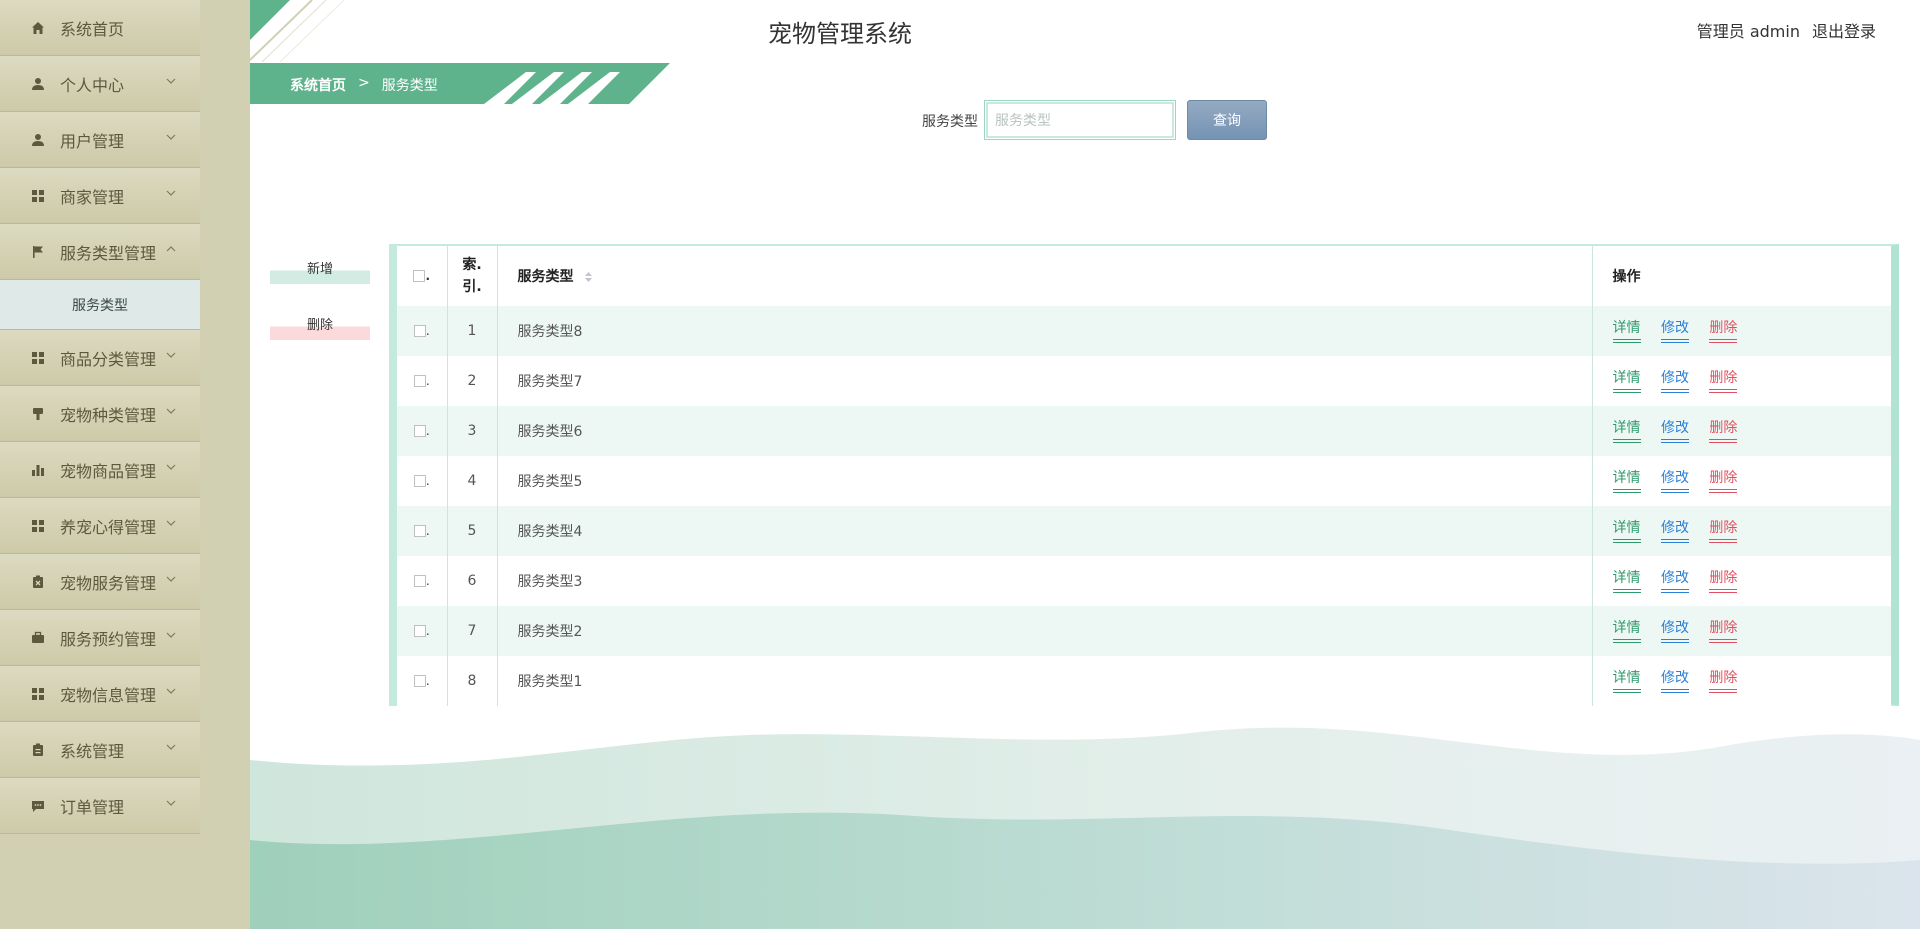 The width and height of the screenshot is (1920, 929). What do you see at coordinates (171, 249) in the screenshot?
I see `chevron-up-icon` at bounding box center [171, 249].